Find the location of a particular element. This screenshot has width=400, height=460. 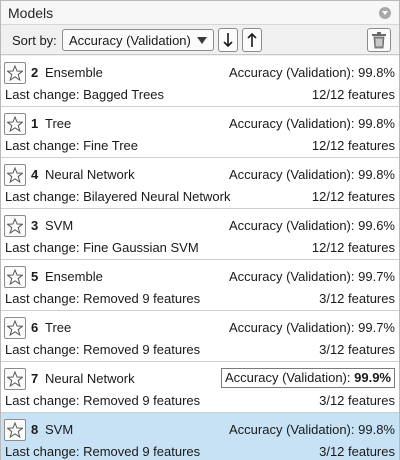

last-change-text: Last change: Fine Tree is located at coordinates (71, 145).